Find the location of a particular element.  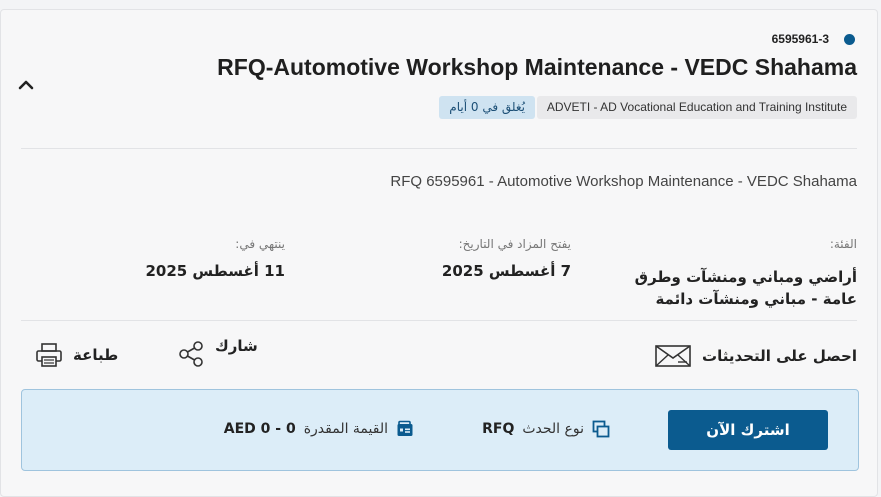

print-button: طباعة is located at coordinates (76, 355).